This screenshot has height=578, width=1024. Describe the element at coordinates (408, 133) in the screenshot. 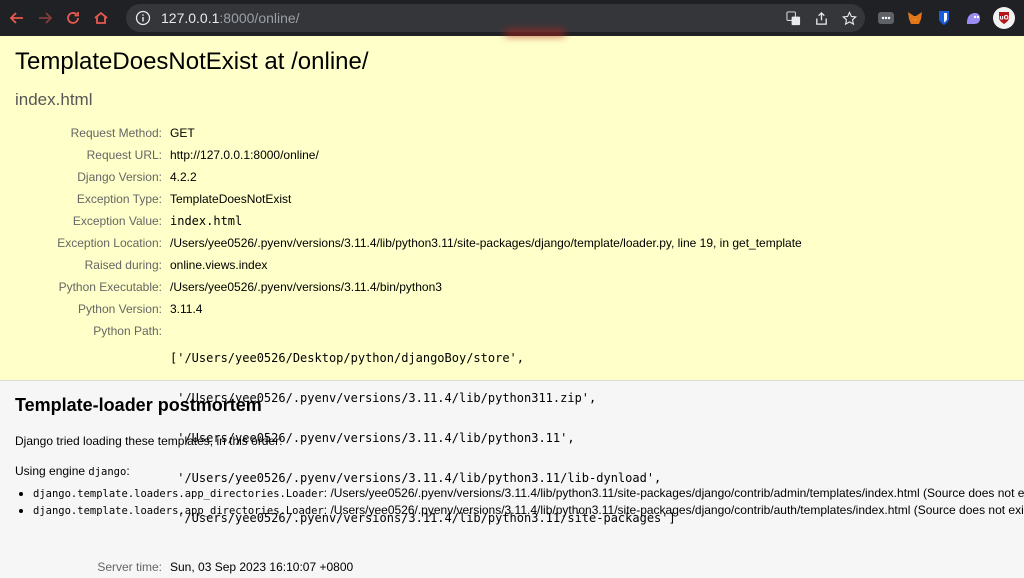

I see `meta-row: Request Method: GET` at that location.